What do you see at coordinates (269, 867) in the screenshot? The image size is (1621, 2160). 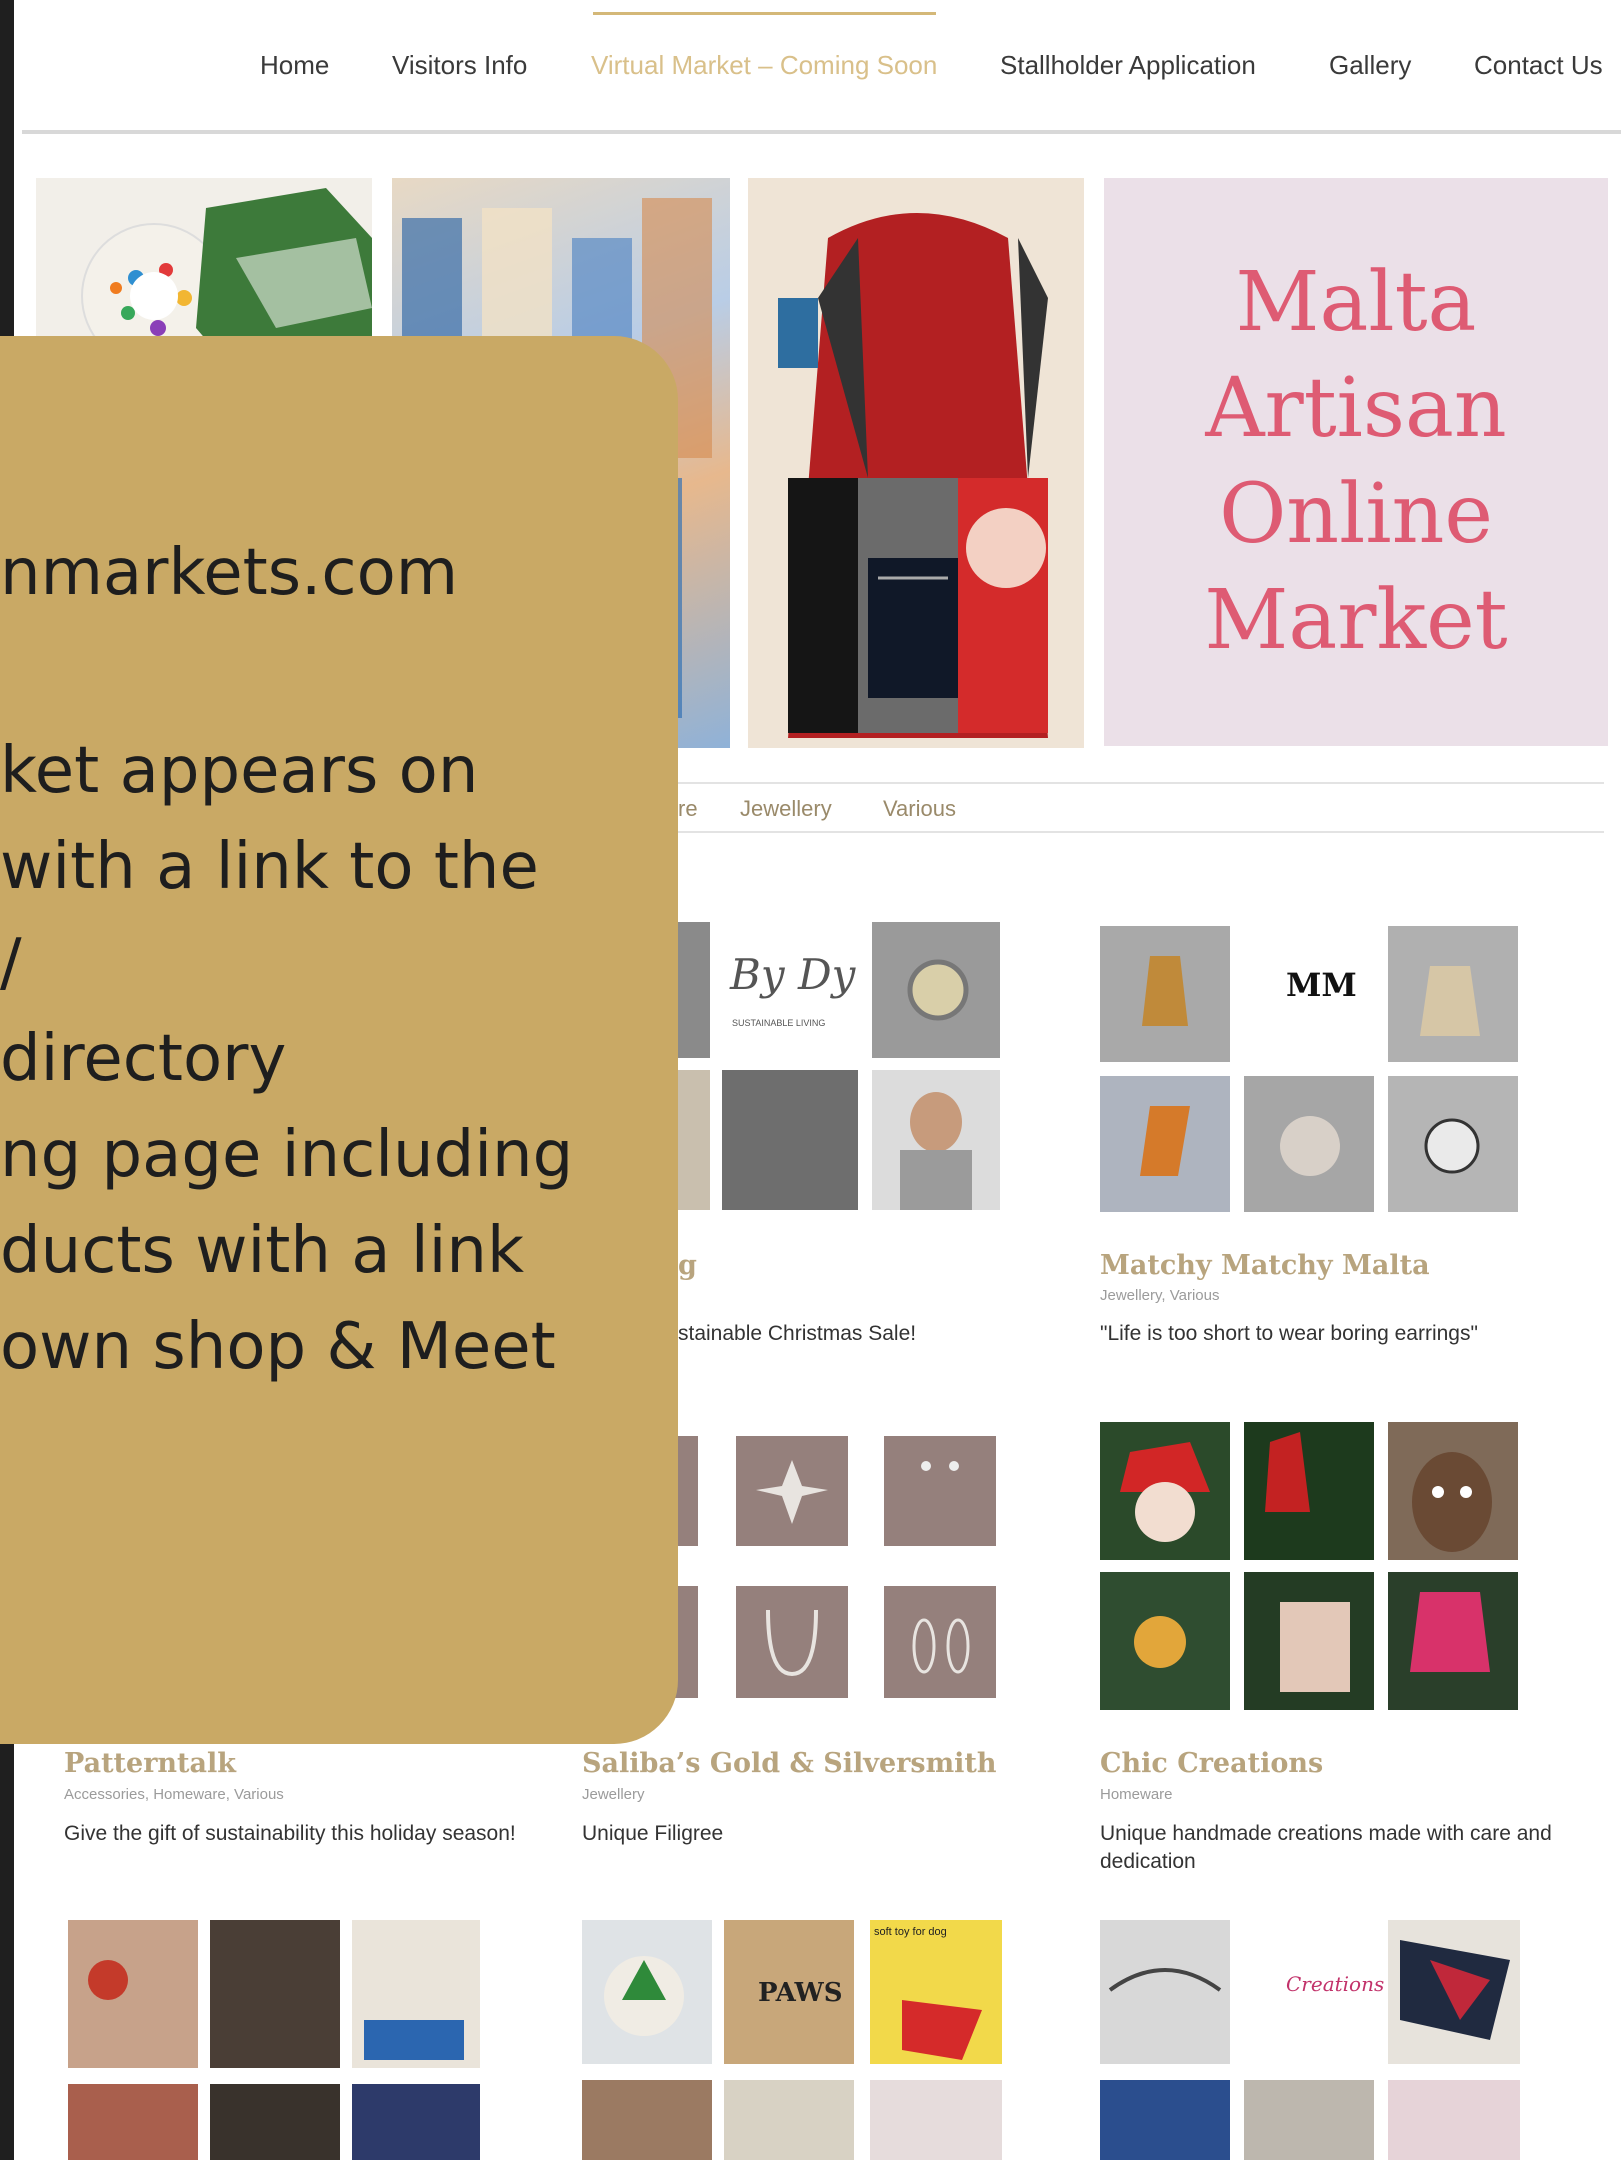 I see `overlay-line-3: with a link to the` at bounding box center [269, 867].